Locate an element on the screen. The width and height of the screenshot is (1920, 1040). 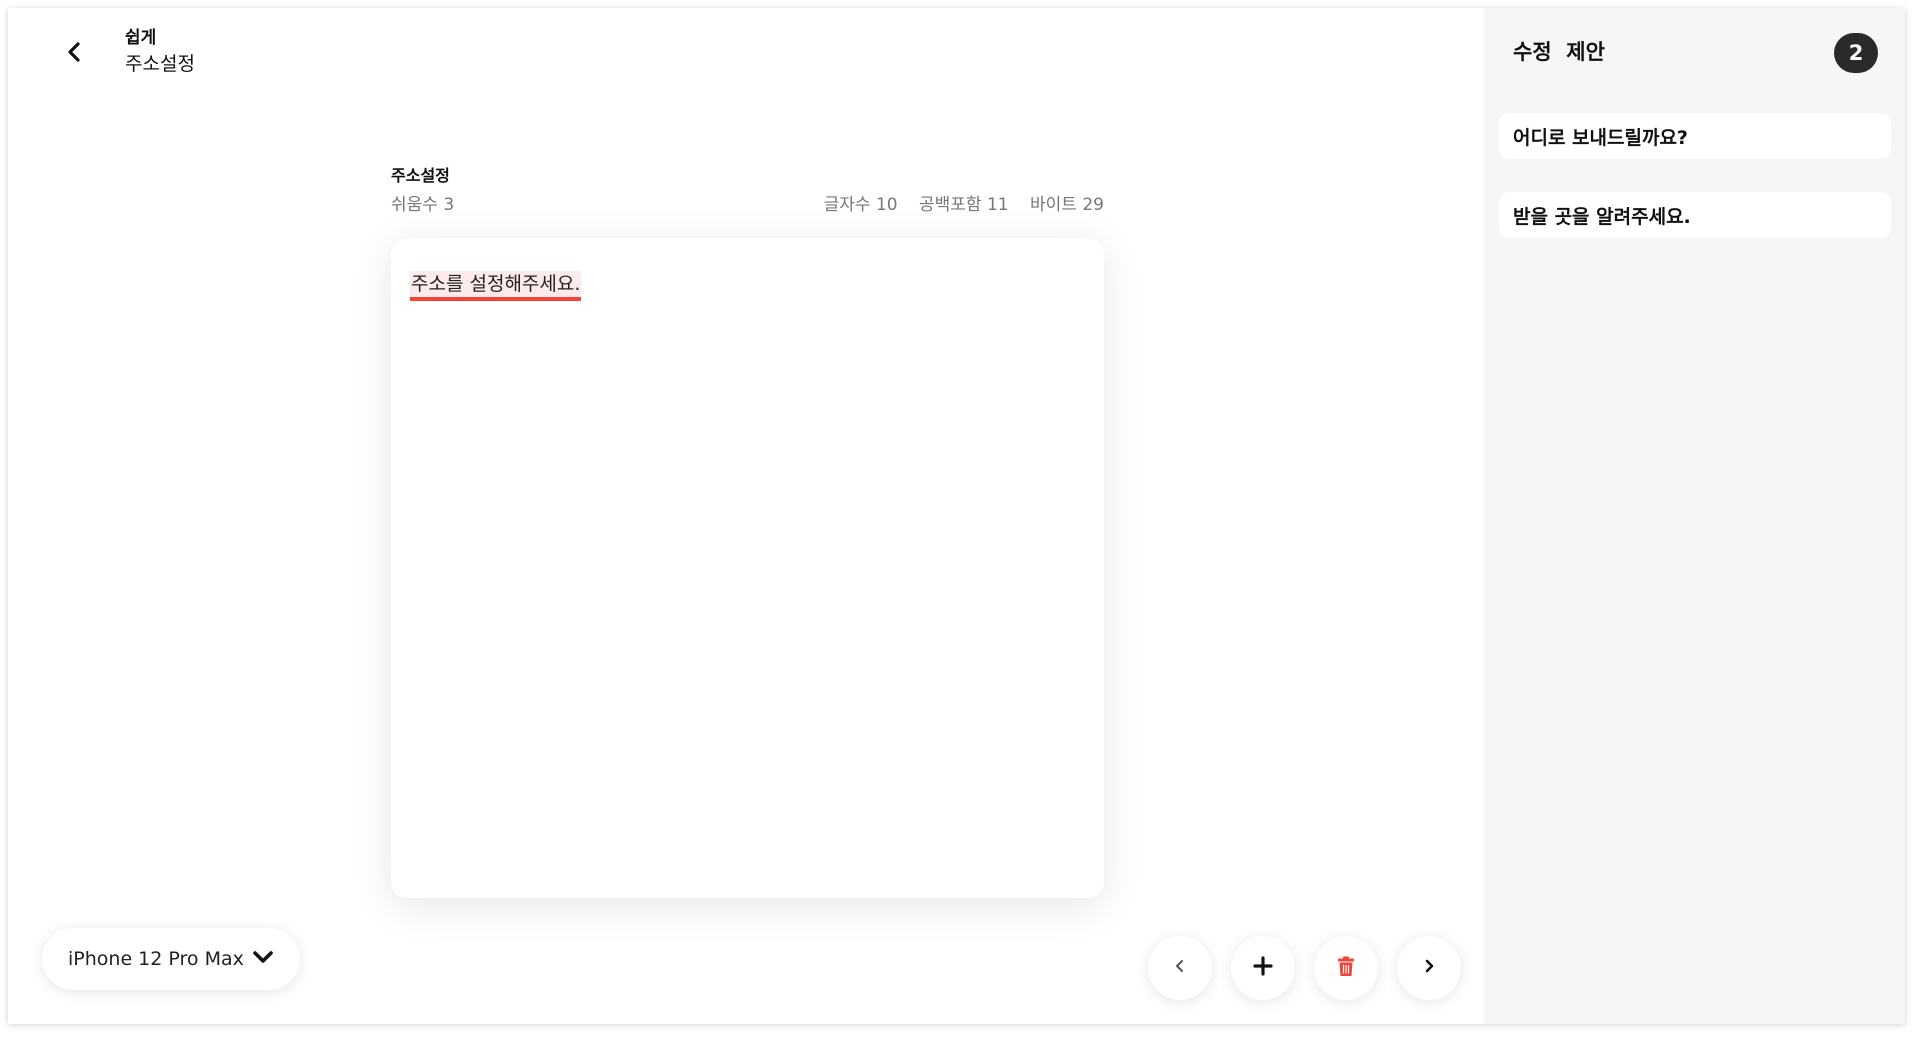
suggestion-item: 어디로 보내드릴까요? is located at coordinates (1695, 136).